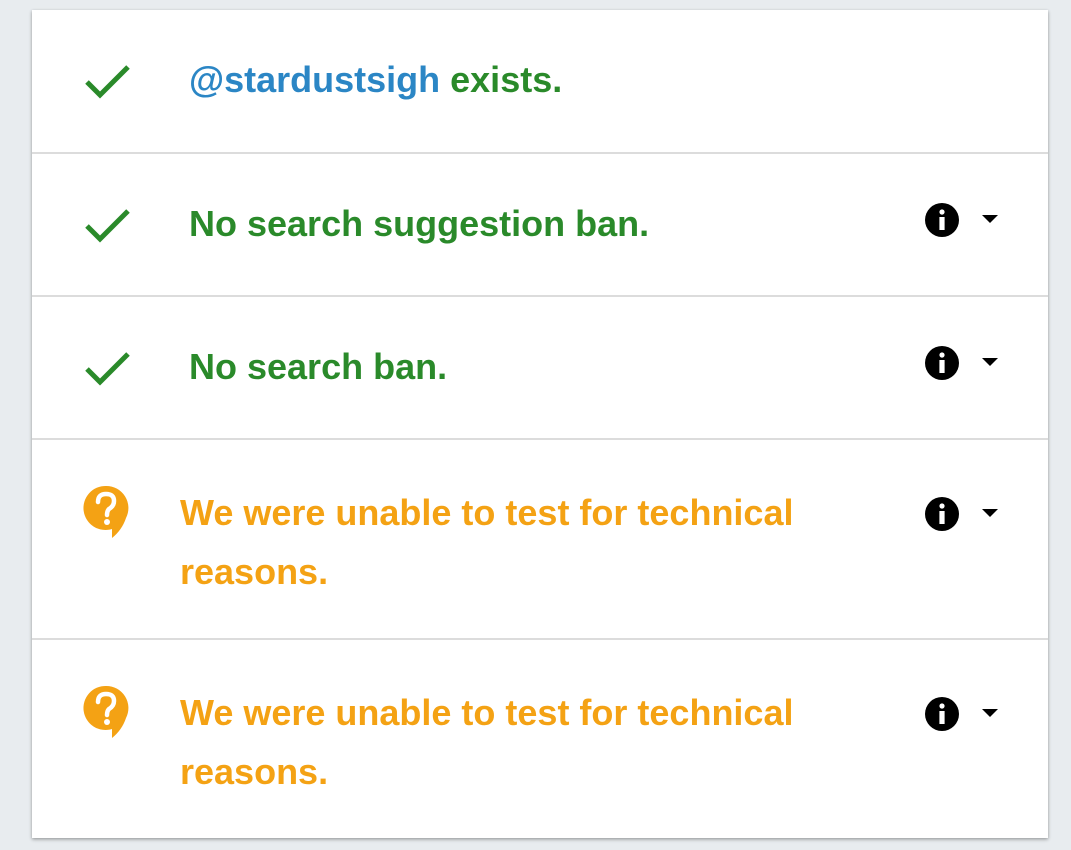 The height and width of the screenshot is (850, 1071). What do you see at coordinates (314, 79) in the screenshot?
I see `account-handle: @stardustsigh` at bounding box center [314, 79].